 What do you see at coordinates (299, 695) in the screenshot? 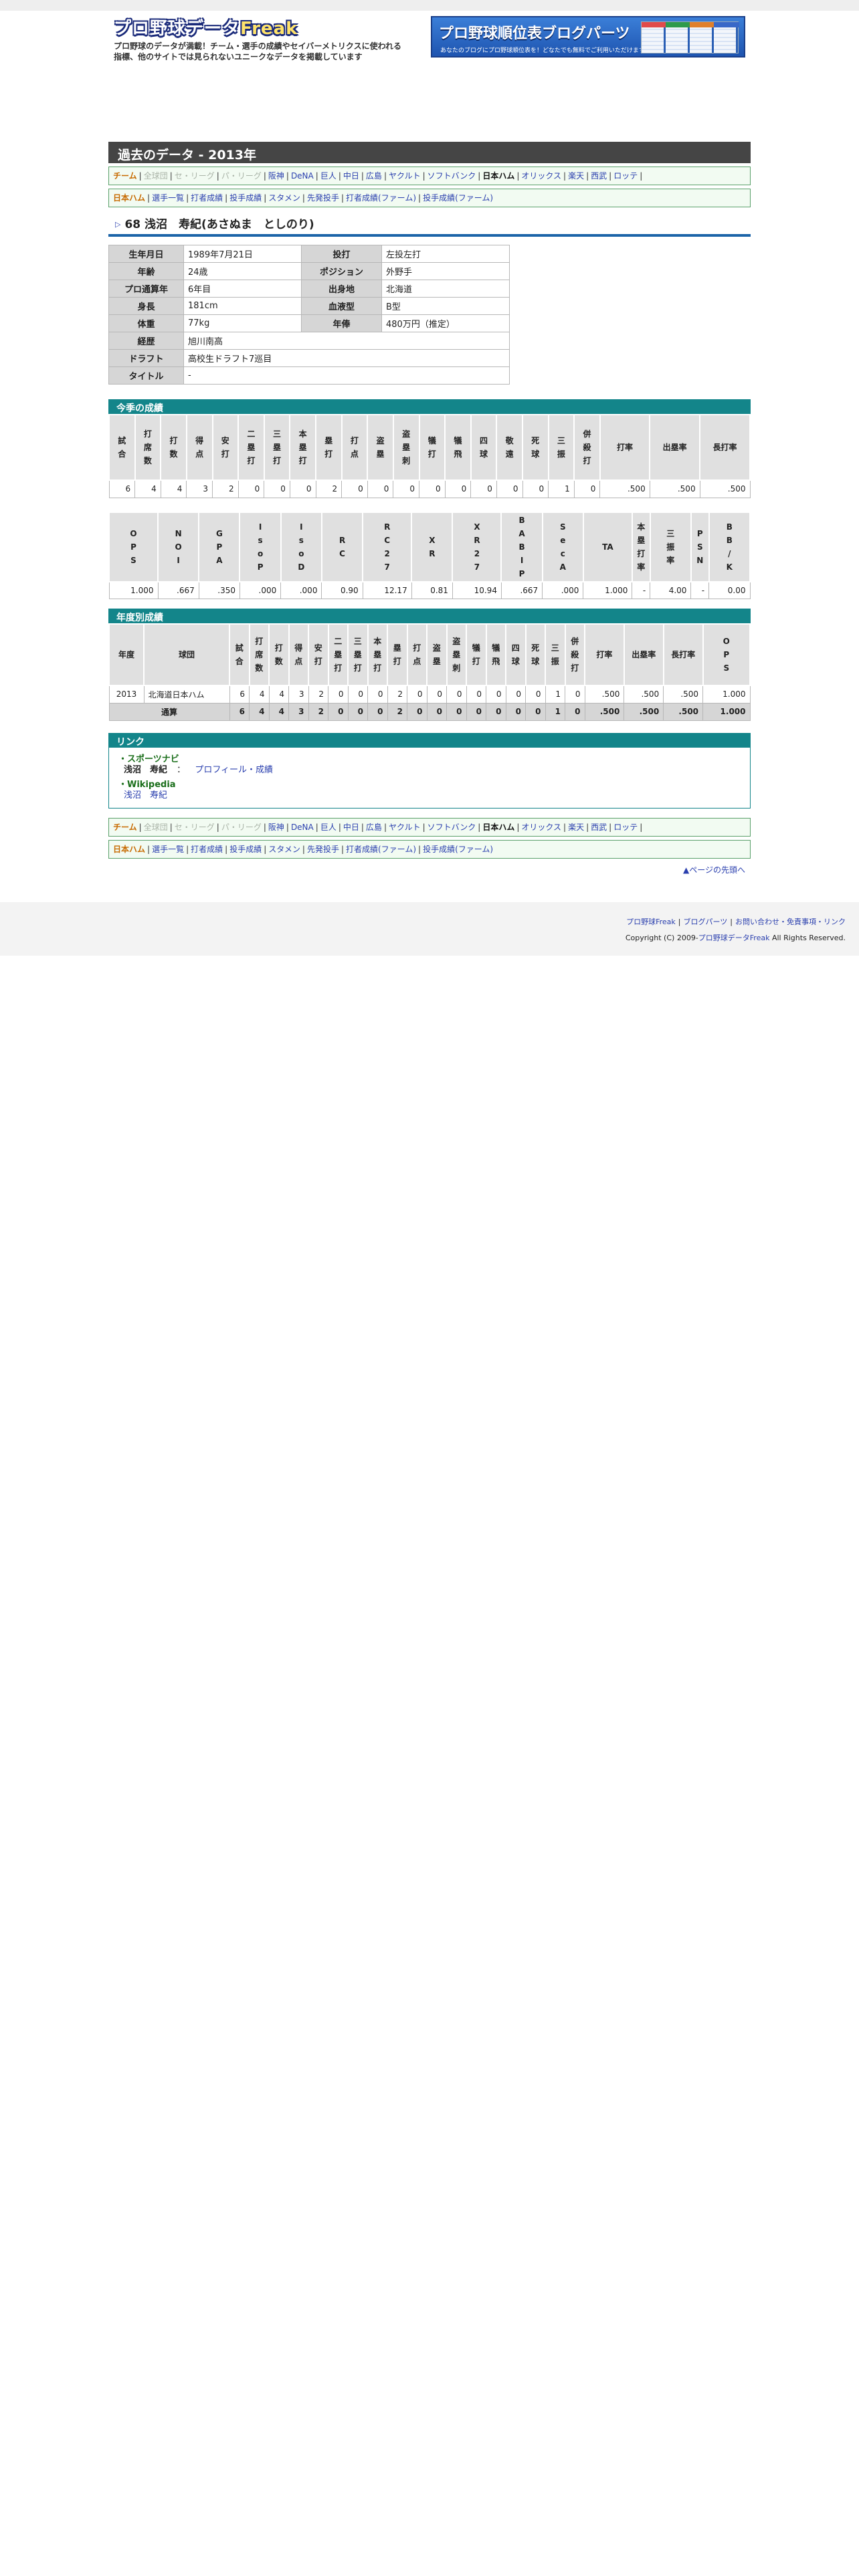
I see `stat-cell: 3` at bounding box center [299, 695].